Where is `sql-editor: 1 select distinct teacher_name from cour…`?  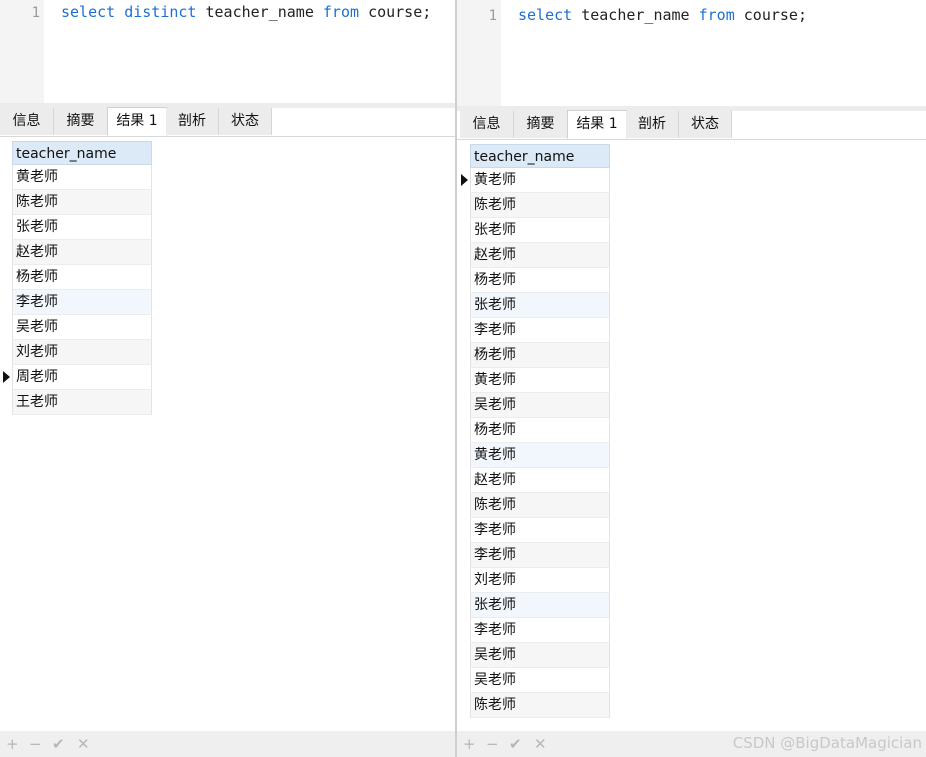
sql-editor: 1 select distinct teacher_name from cour… is located at coordinates (227, 51).